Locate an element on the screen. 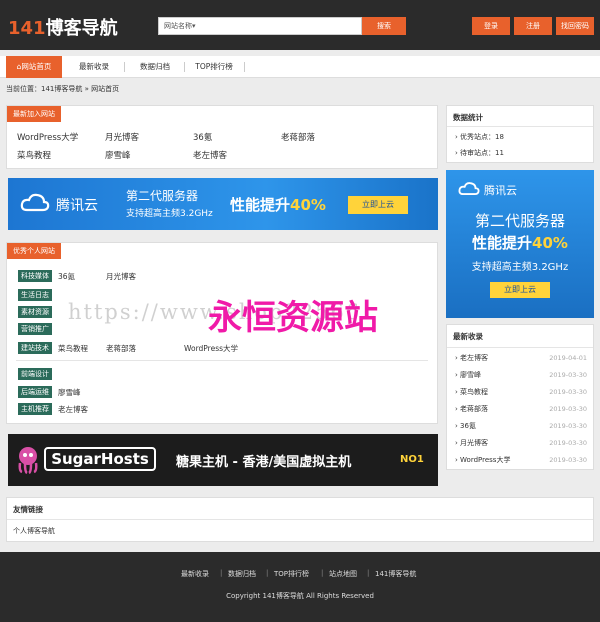 The width and height of the screenshot is (600, 622). banner-headline: 性能提升40% is located at coordinates (278, 204).